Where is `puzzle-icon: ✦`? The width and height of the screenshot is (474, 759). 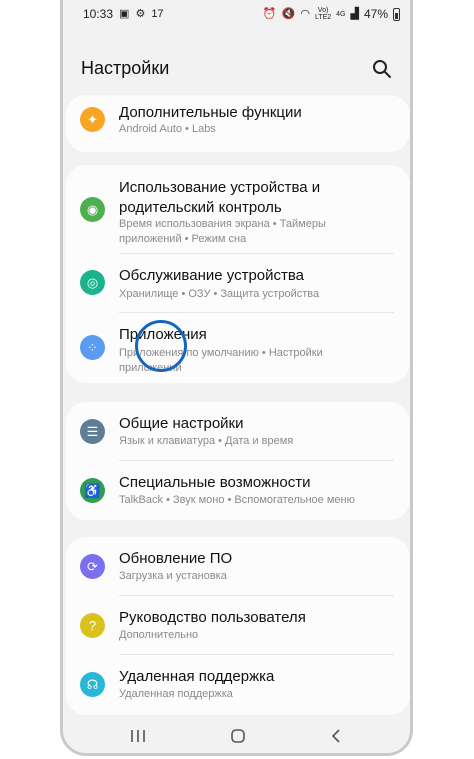
puzzle-icon: ✦ is located at coordinates (92, 119).